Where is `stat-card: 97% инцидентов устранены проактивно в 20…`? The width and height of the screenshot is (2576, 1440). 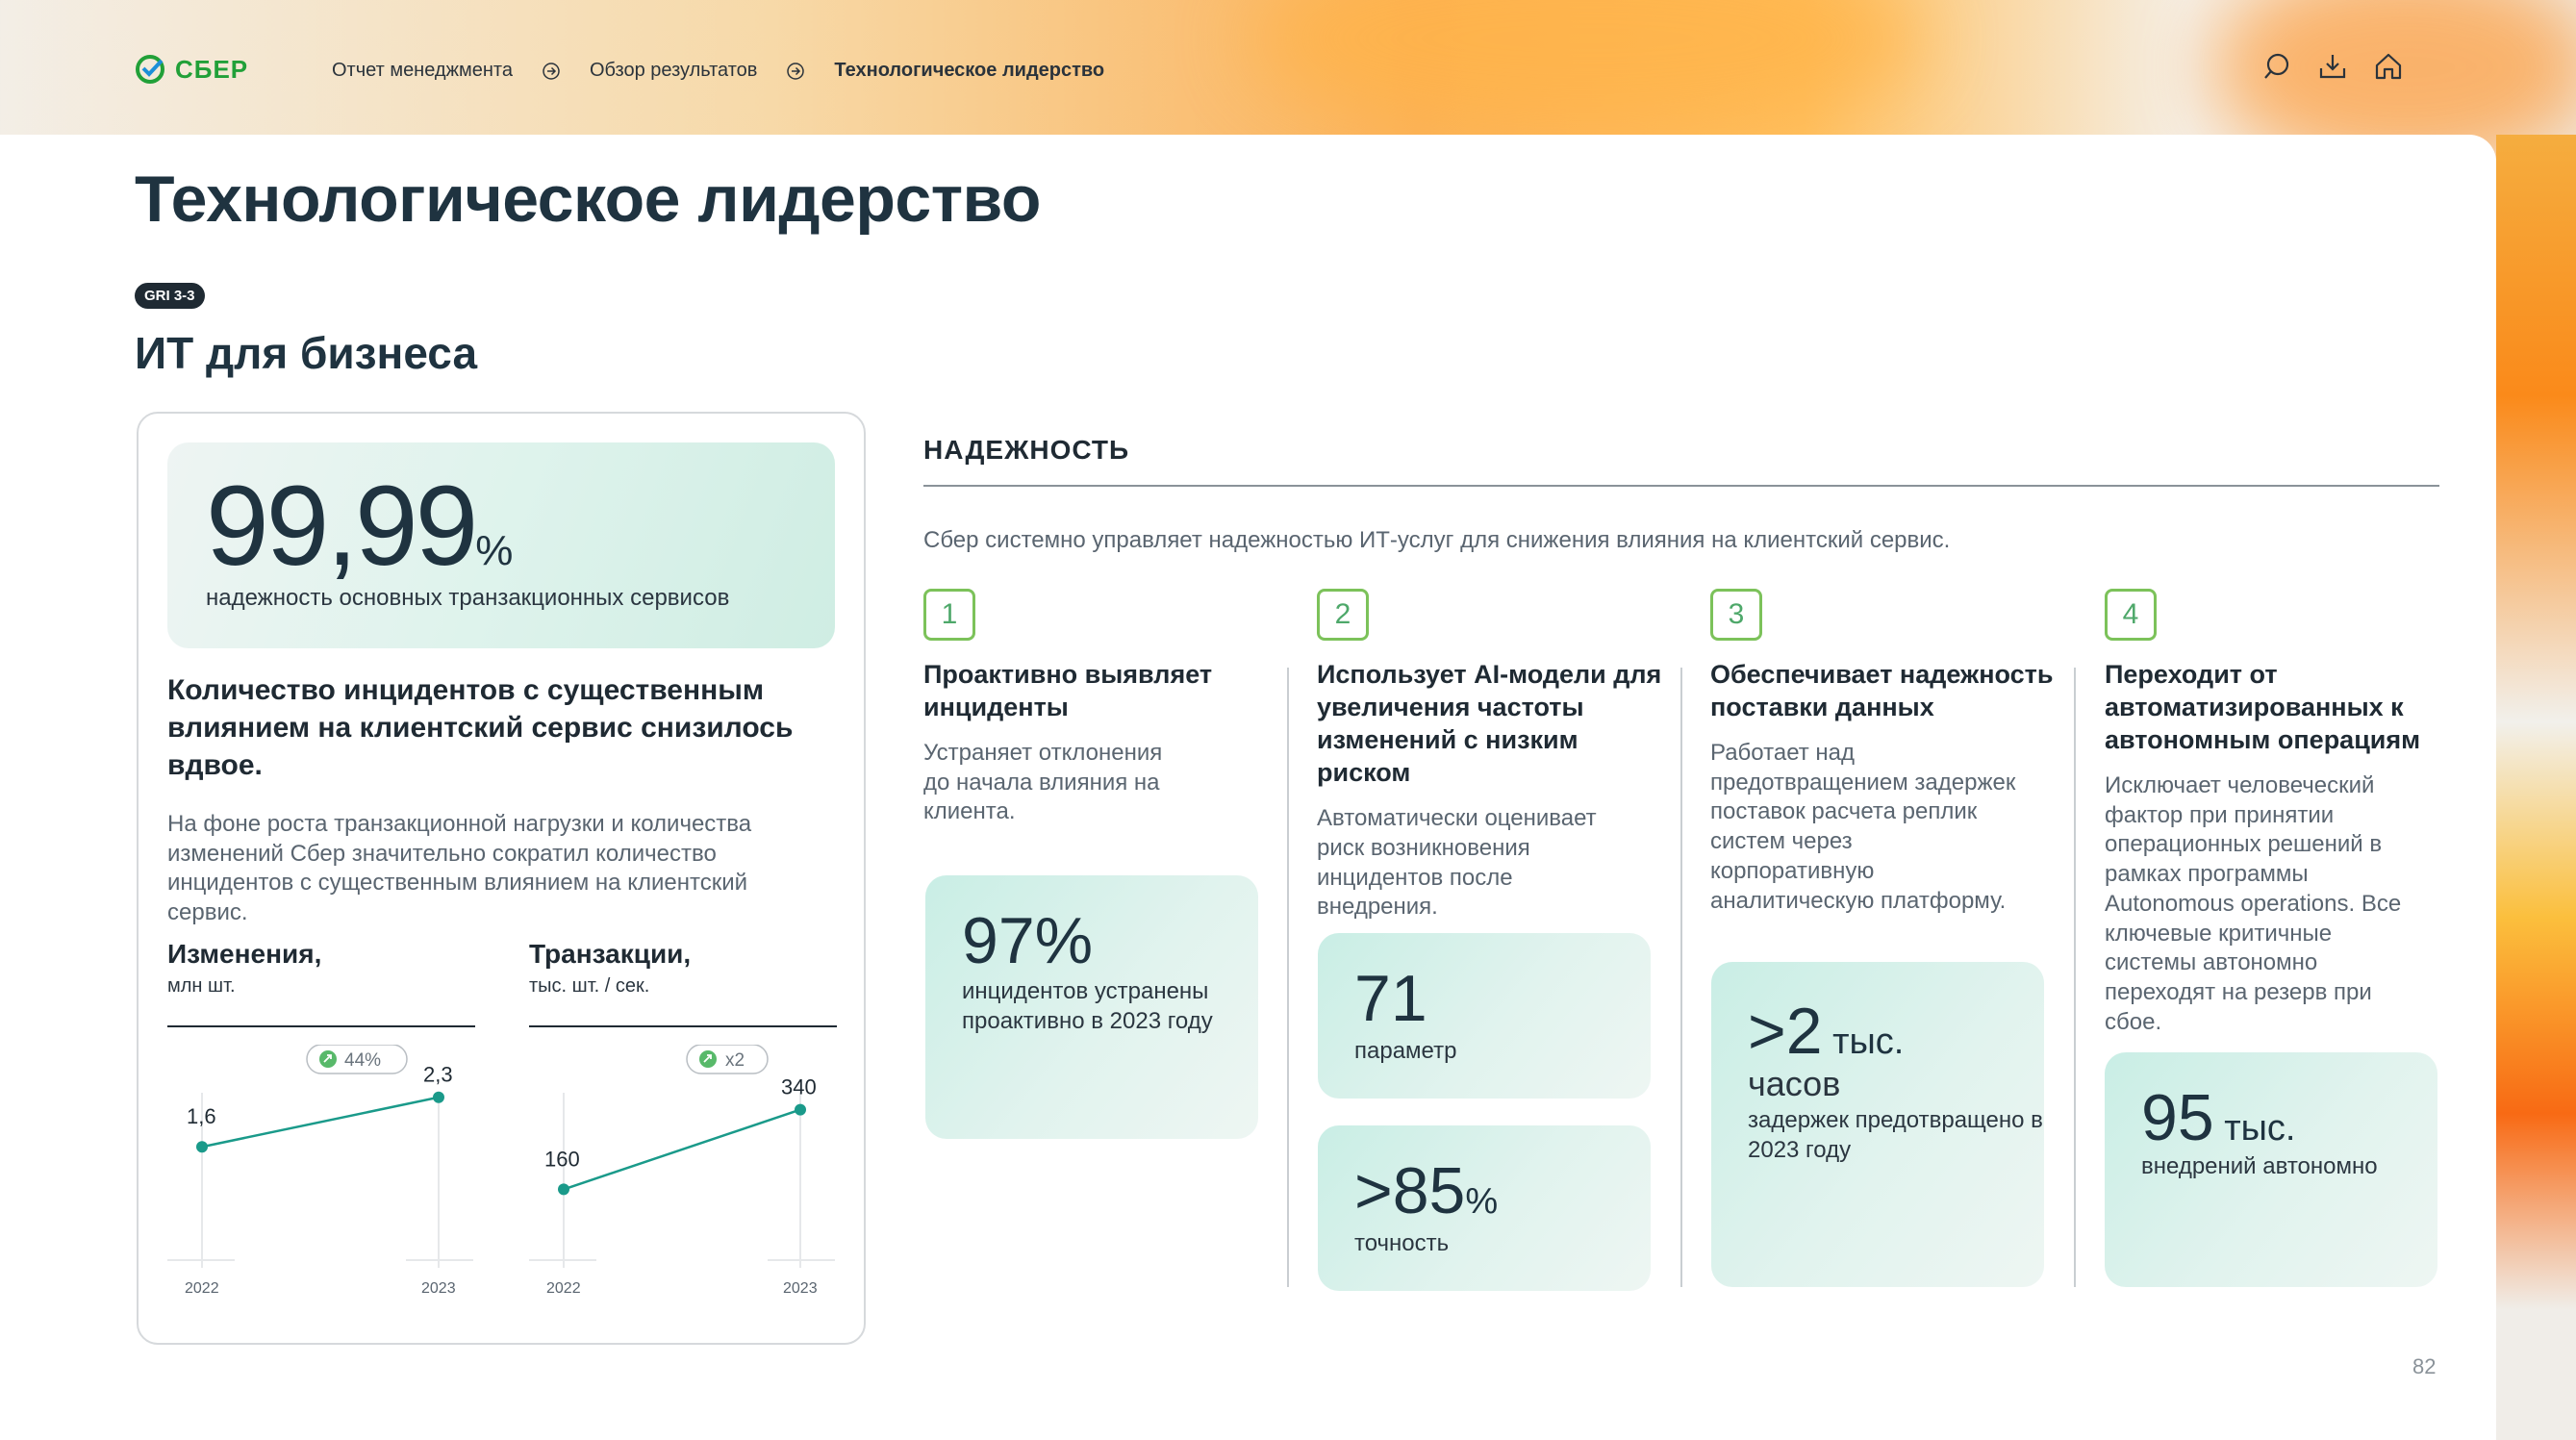 stat-card: 97% инцидентов устранены проактивно в 20… is located at coordinates (1091, 1007).